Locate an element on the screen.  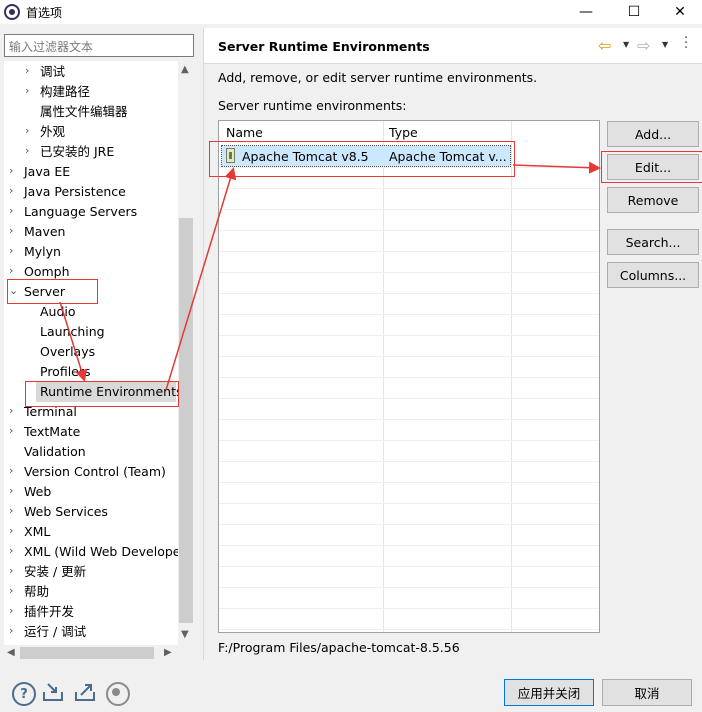
tree-item: Validation is located at coordinates (55, 452).